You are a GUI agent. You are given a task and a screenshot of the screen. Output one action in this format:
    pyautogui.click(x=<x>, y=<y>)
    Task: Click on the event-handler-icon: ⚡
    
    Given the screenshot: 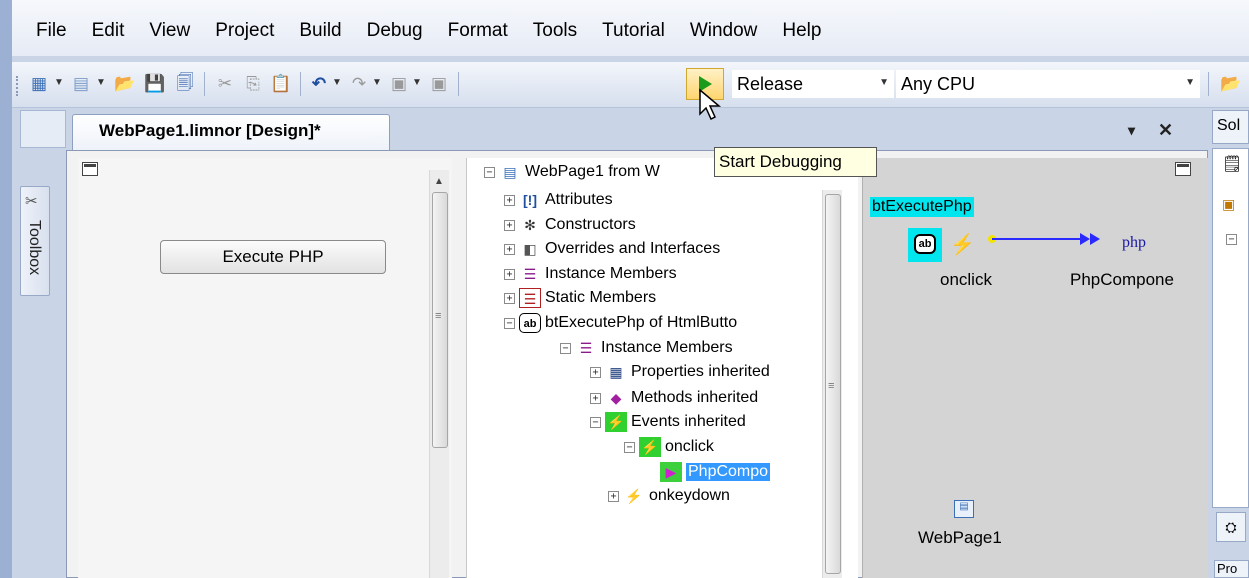 What is the action you would take?
    pyautogui.click(x=650, y=447)
    